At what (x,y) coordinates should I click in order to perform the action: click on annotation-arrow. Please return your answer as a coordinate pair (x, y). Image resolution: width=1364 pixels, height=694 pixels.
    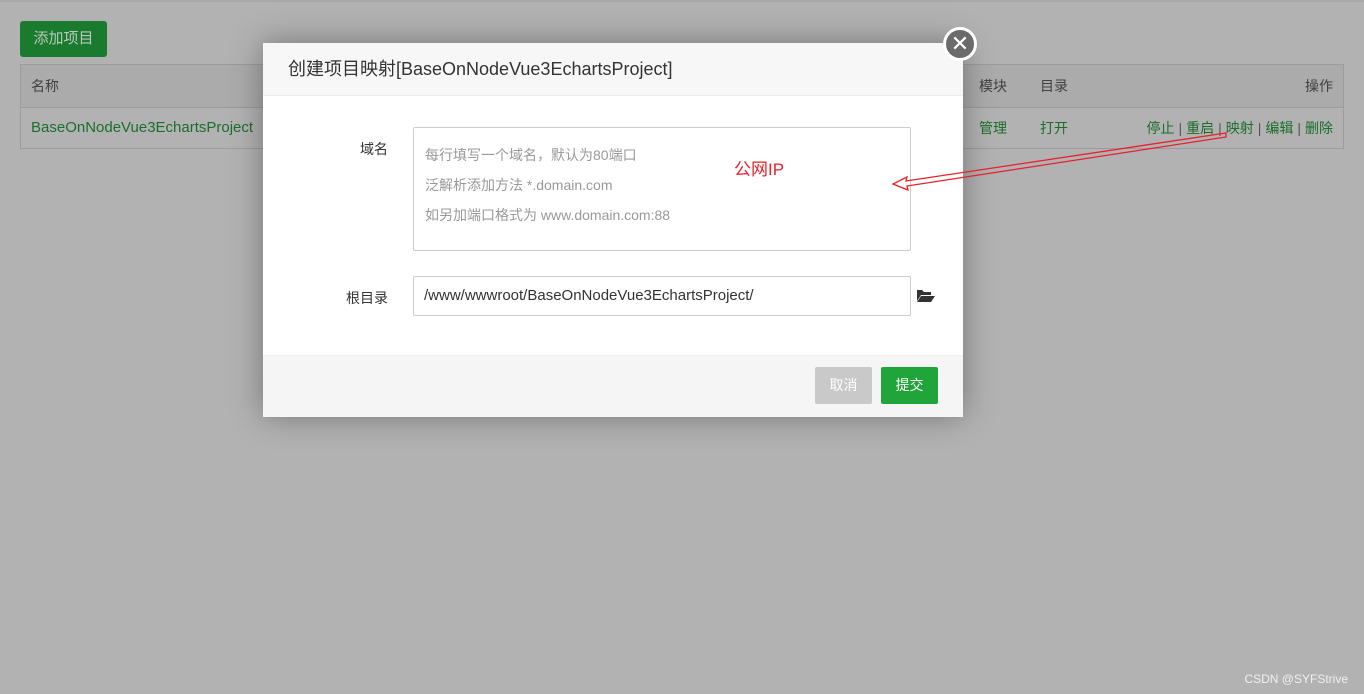
    Looking at the image, I should click on (1059, 162).